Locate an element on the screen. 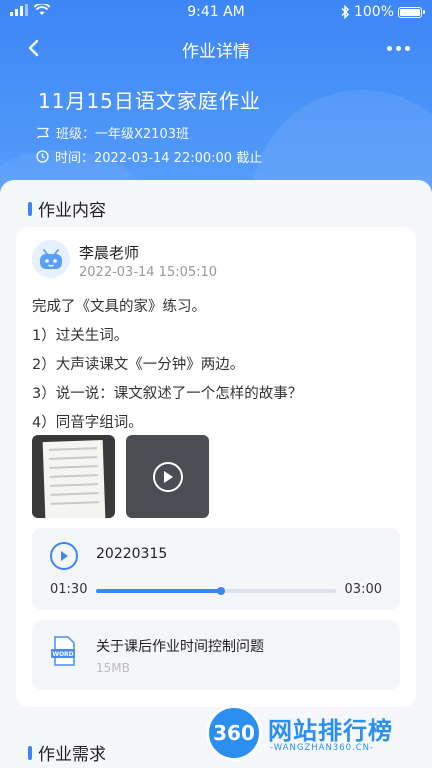 The height and width of the screenshot is (768, 432). audio-current-time: 01:30 is located at coordinates (69, 589).